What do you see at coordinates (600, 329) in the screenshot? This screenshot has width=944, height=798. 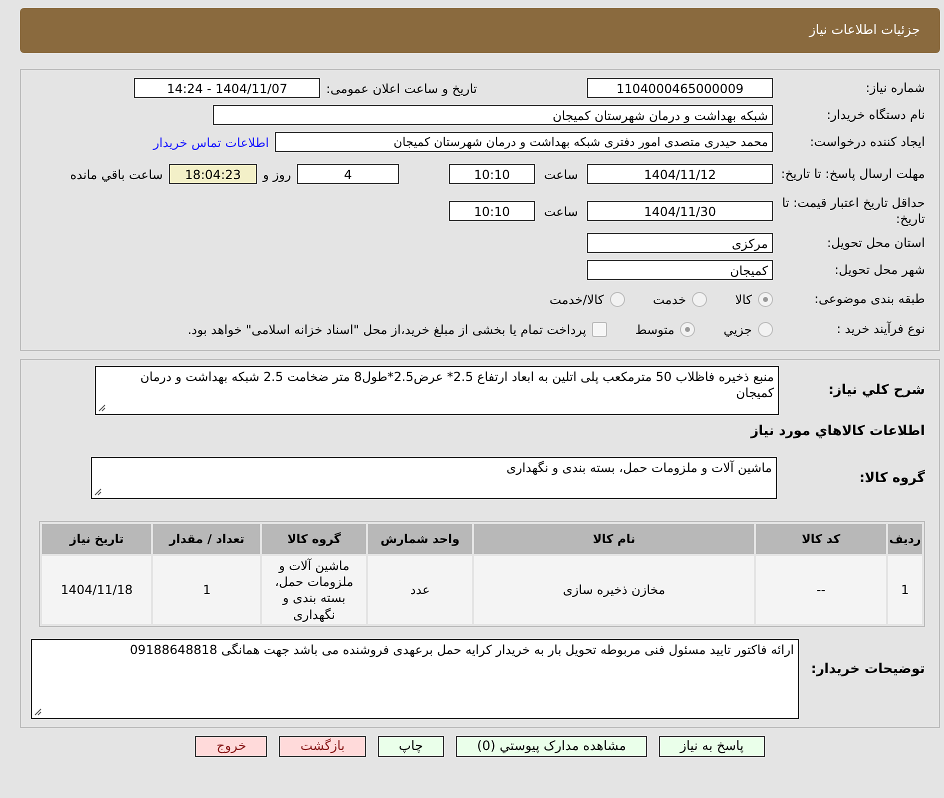 I see `checkbox` at bounding box center [600, 329].